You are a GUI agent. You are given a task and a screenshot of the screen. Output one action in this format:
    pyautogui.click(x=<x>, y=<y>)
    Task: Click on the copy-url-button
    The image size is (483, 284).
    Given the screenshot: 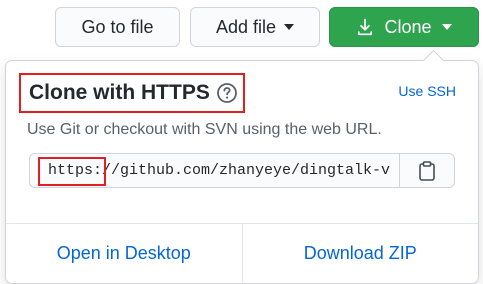 What is the action you would take?
    pyautogui.click(x=427, y=170)
    